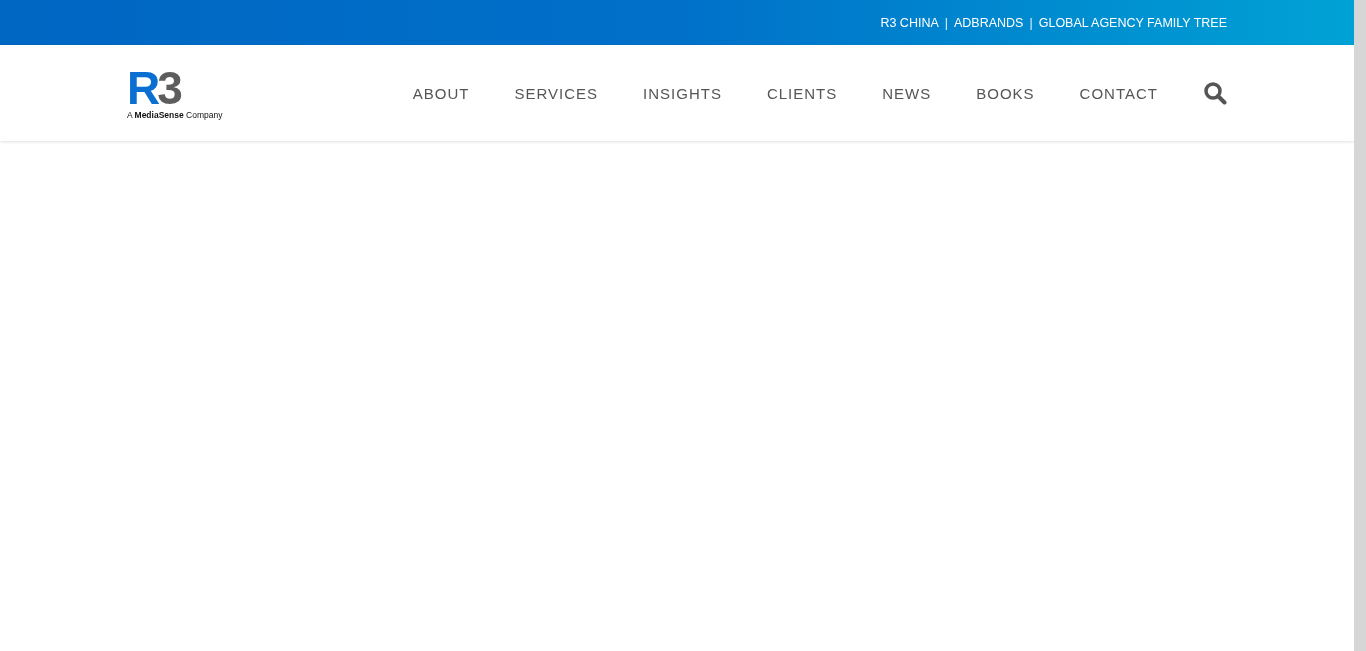 Image resolution: width=1366 pixels, height=651 pixels. Describe the element at coordinates (682, 93) in the screenshot. I see `nav-link: INSIGHTS` at that location.